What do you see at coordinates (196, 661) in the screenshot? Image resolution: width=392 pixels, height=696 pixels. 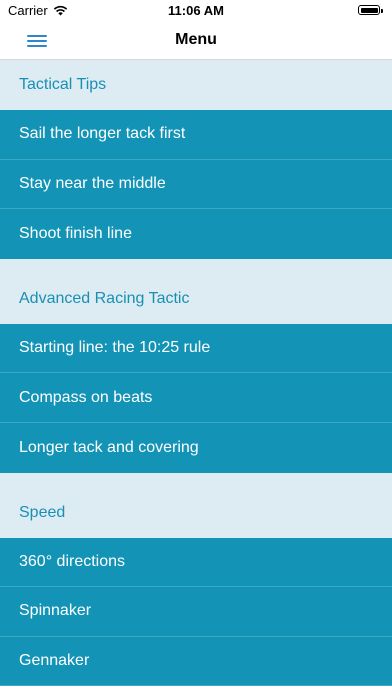 I see `menu-item-gennaker: Gennaker` at bounding box center [196, 661].